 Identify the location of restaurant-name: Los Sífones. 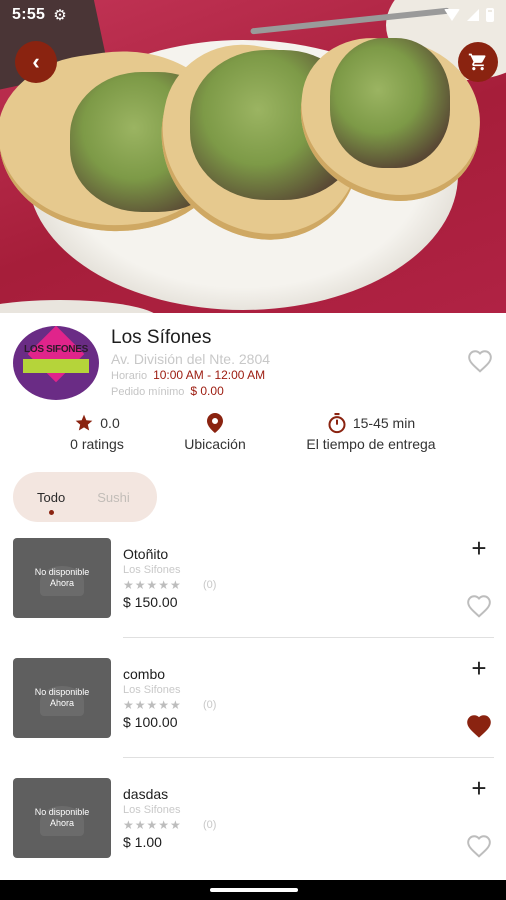
(161, 337).